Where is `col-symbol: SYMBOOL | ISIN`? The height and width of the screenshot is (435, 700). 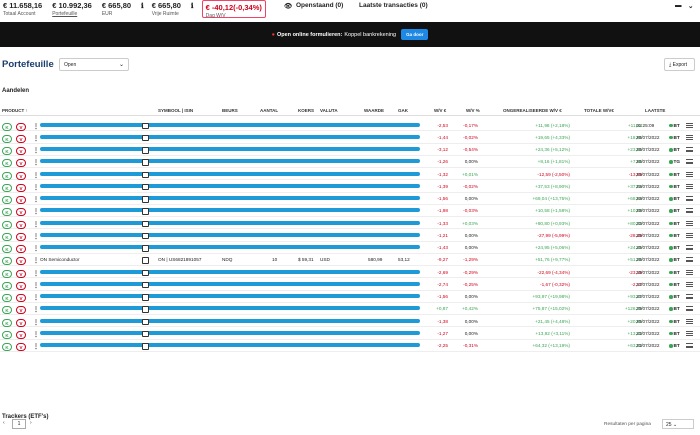
col-symbol: SYMBOOL | ISIN is located at coordinates (175, 110).